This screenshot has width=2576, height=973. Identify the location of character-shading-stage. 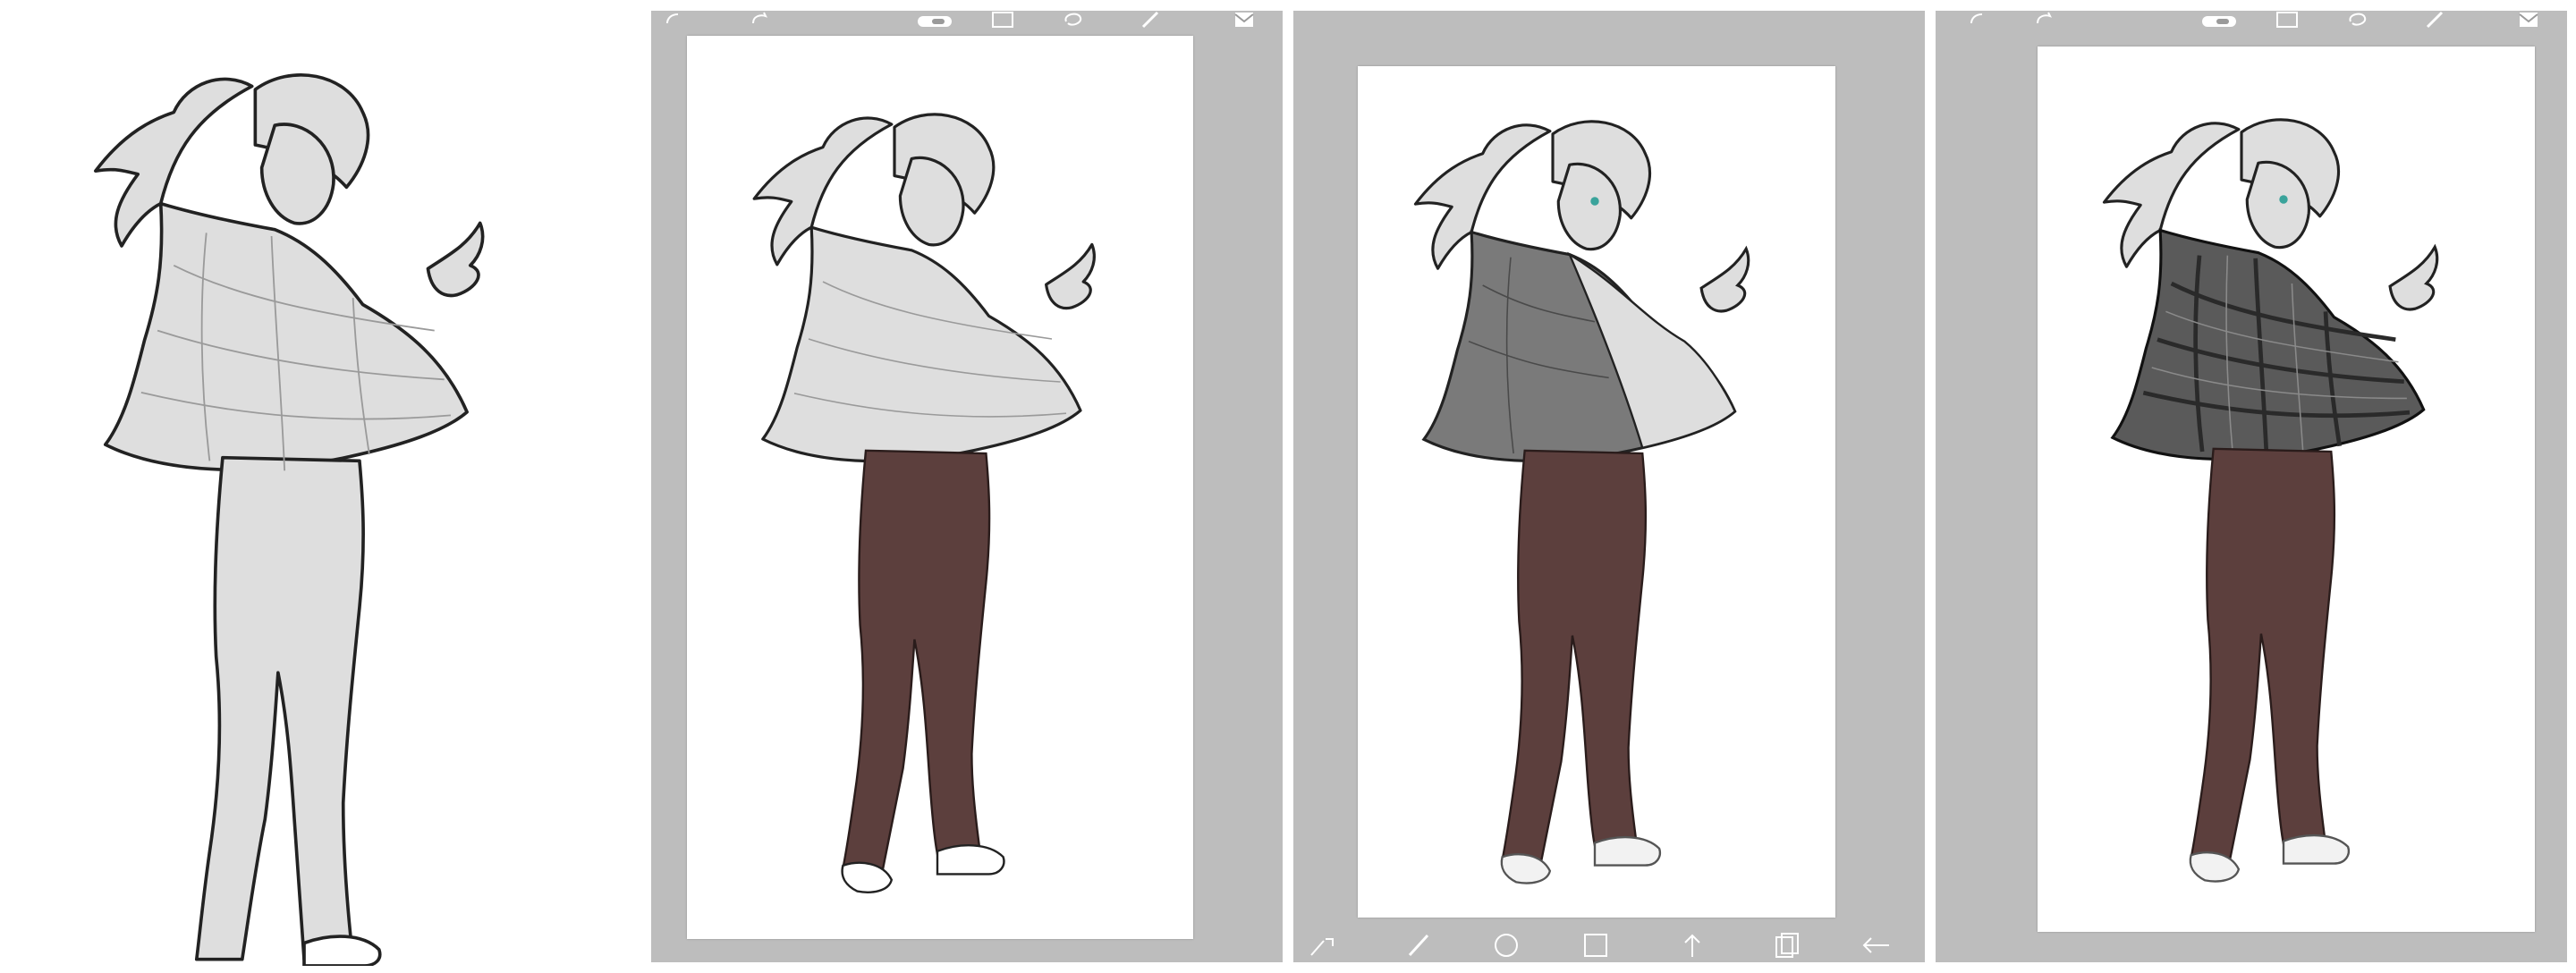
(1595, 495).